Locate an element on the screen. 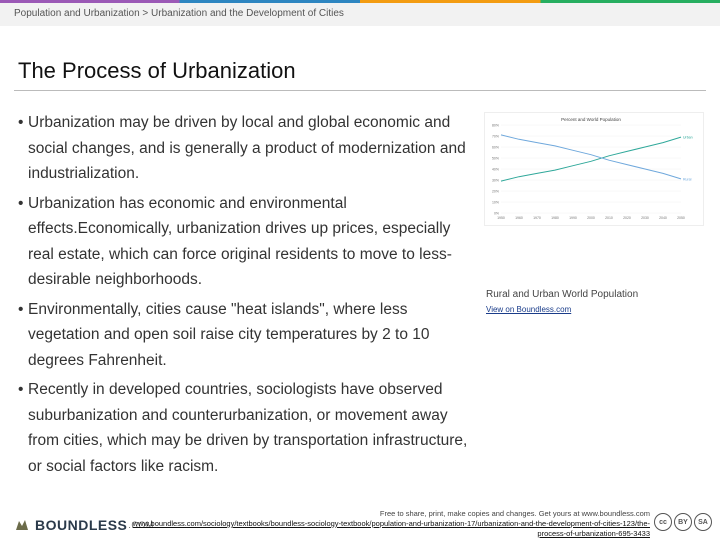 This screenshot has height=540, width=720. x-tick-label: 2050 is located at coordinates (681, 218).